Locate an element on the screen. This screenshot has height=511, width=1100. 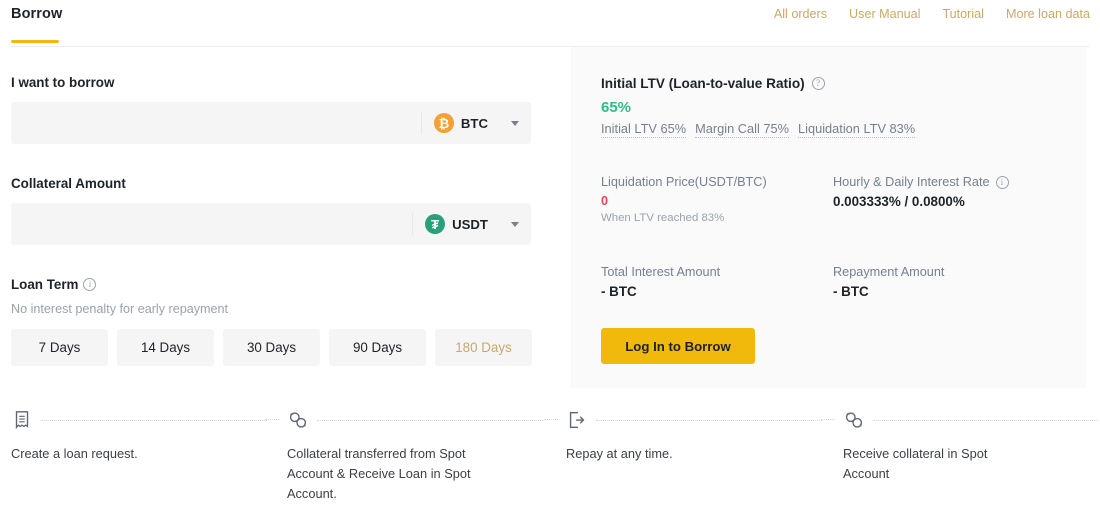
metric-total-interest: Total Interest Amount - BTC is located at coordinates (660, 282).